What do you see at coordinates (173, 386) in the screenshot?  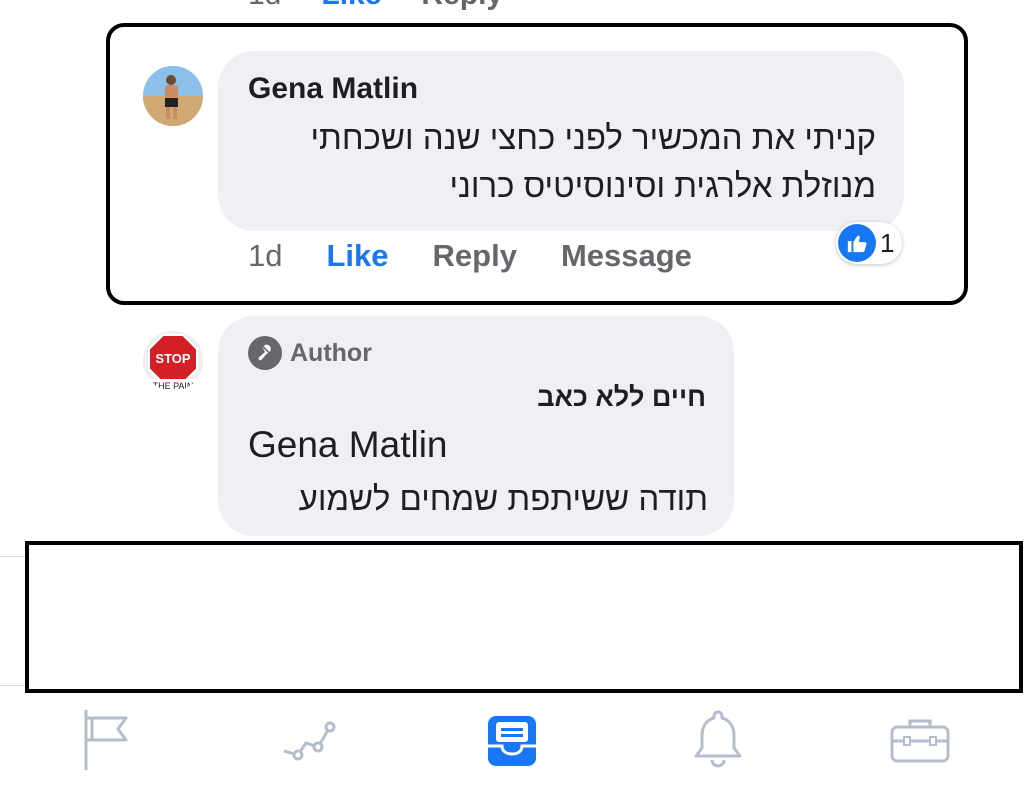 I see `avatar-pain-text: THE PAIN` at bounding box center [173, 386].